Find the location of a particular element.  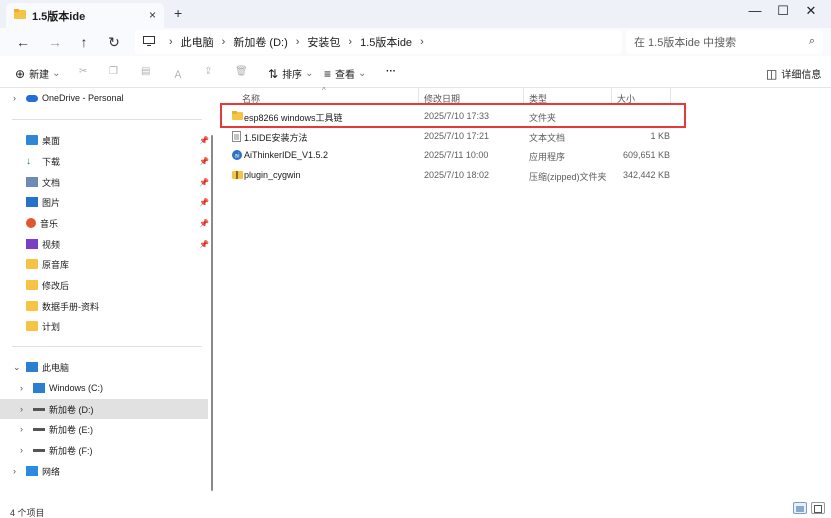

sidebar-item-videos: 视频 📌 is located at coordinates (104, 244).